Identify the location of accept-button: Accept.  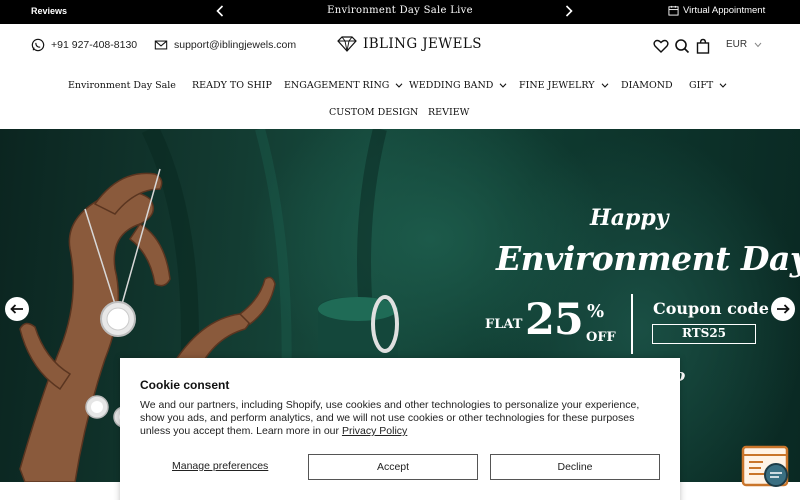
(393, 467).